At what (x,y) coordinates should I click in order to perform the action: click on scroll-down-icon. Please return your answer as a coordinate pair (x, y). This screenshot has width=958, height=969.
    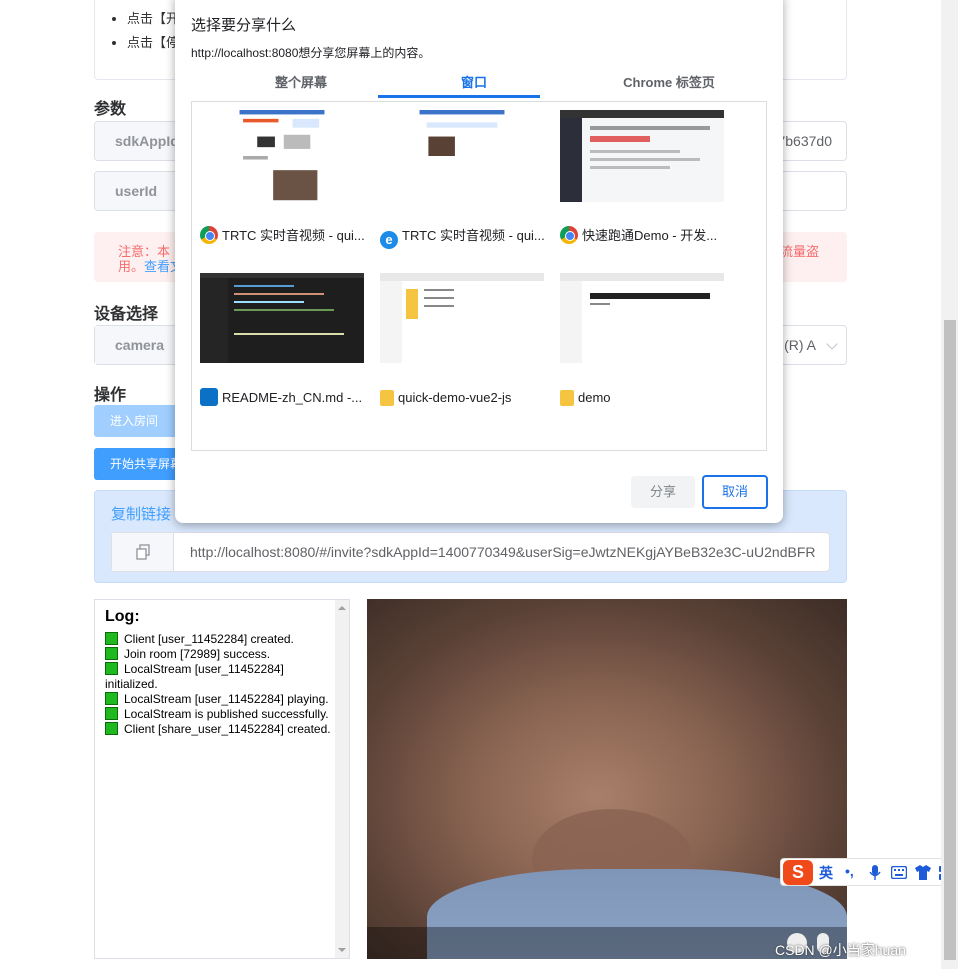
    Looking at the image, I should click on (342, 950).